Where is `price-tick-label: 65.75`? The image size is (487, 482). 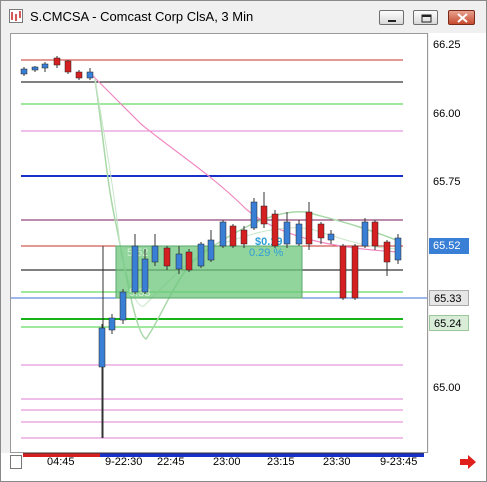
price-tick-label: 65.75 is located at coordinates (447, 182).